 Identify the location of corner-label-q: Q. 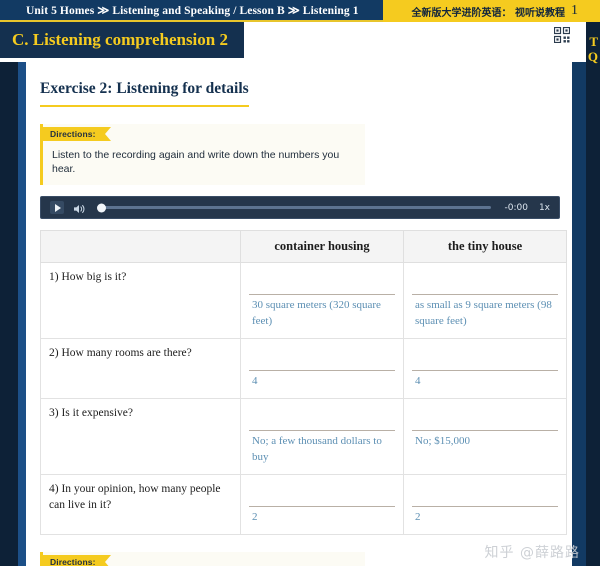
(592, 56).